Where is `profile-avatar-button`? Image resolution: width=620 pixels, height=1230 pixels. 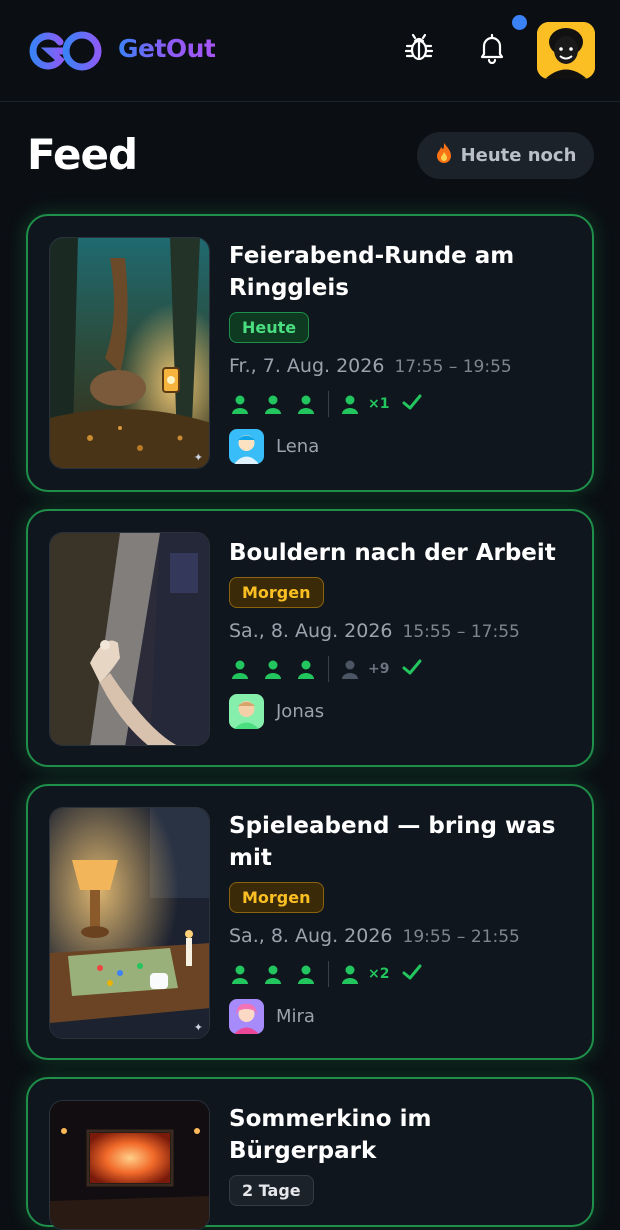 profile-avatar-button is located at coordinates (566, 50).